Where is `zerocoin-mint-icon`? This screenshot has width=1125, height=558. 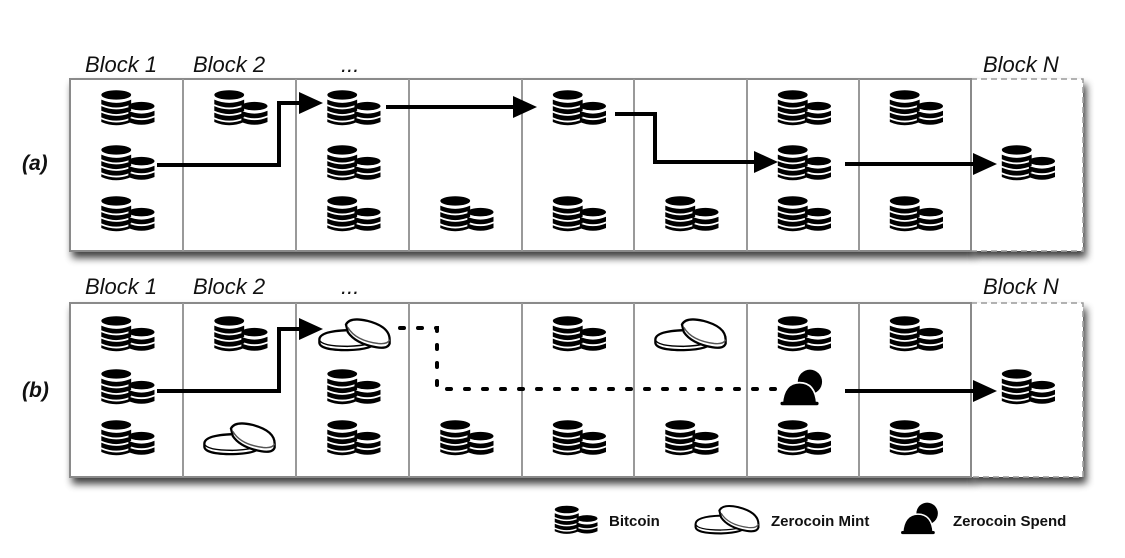 zerocoin-mint-icon is located at coordinates (727, 519).